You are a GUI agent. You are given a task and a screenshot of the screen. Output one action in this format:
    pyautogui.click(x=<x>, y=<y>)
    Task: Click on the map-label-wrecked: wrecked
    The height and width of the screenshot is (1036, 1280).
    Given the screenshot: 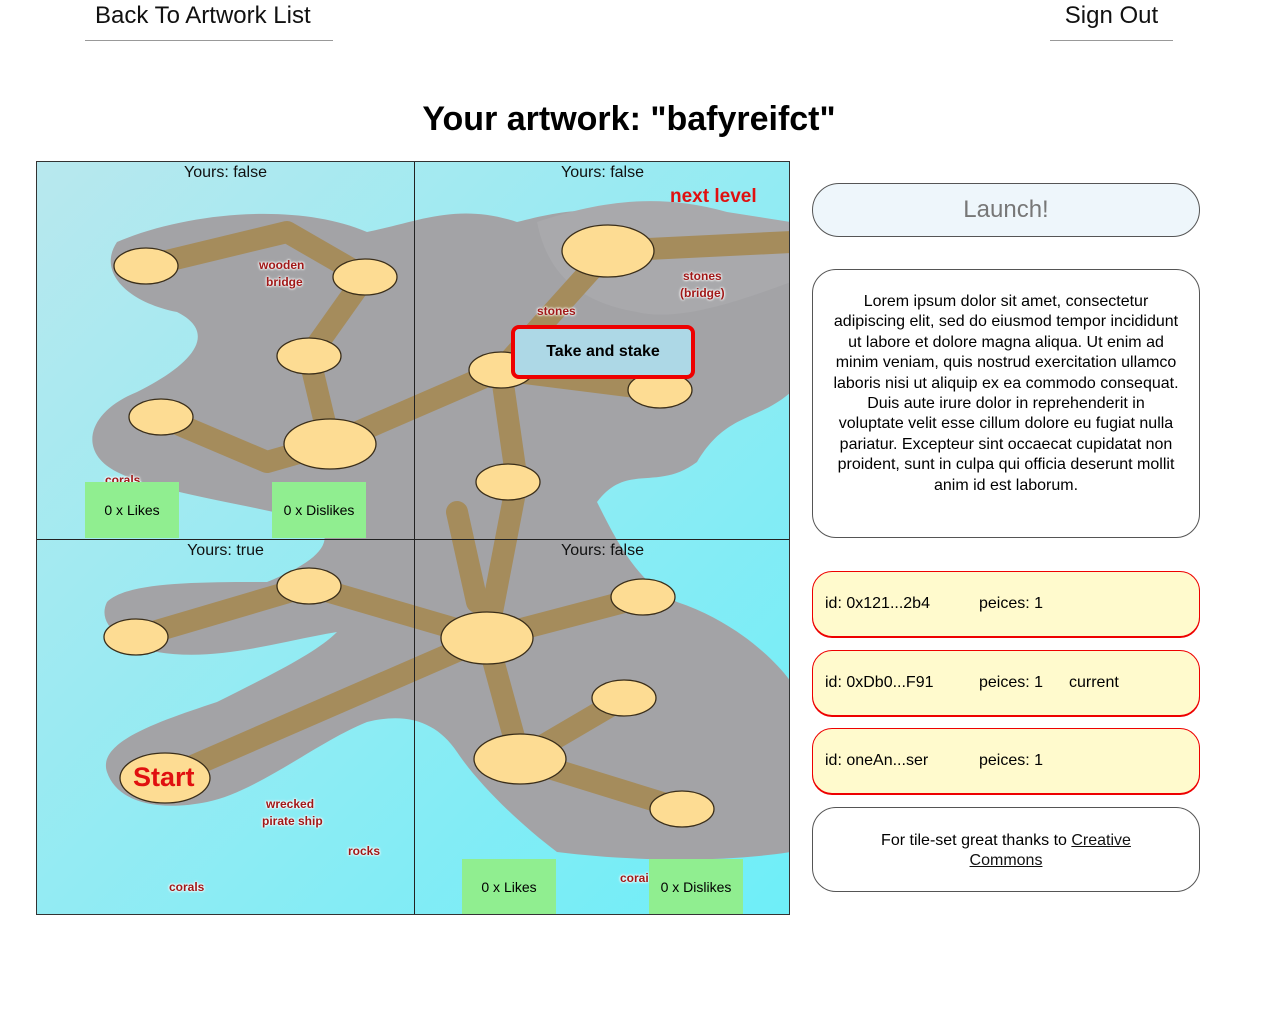 What is the action you would take?
    pyautogui.click(x=290, y=804)
    